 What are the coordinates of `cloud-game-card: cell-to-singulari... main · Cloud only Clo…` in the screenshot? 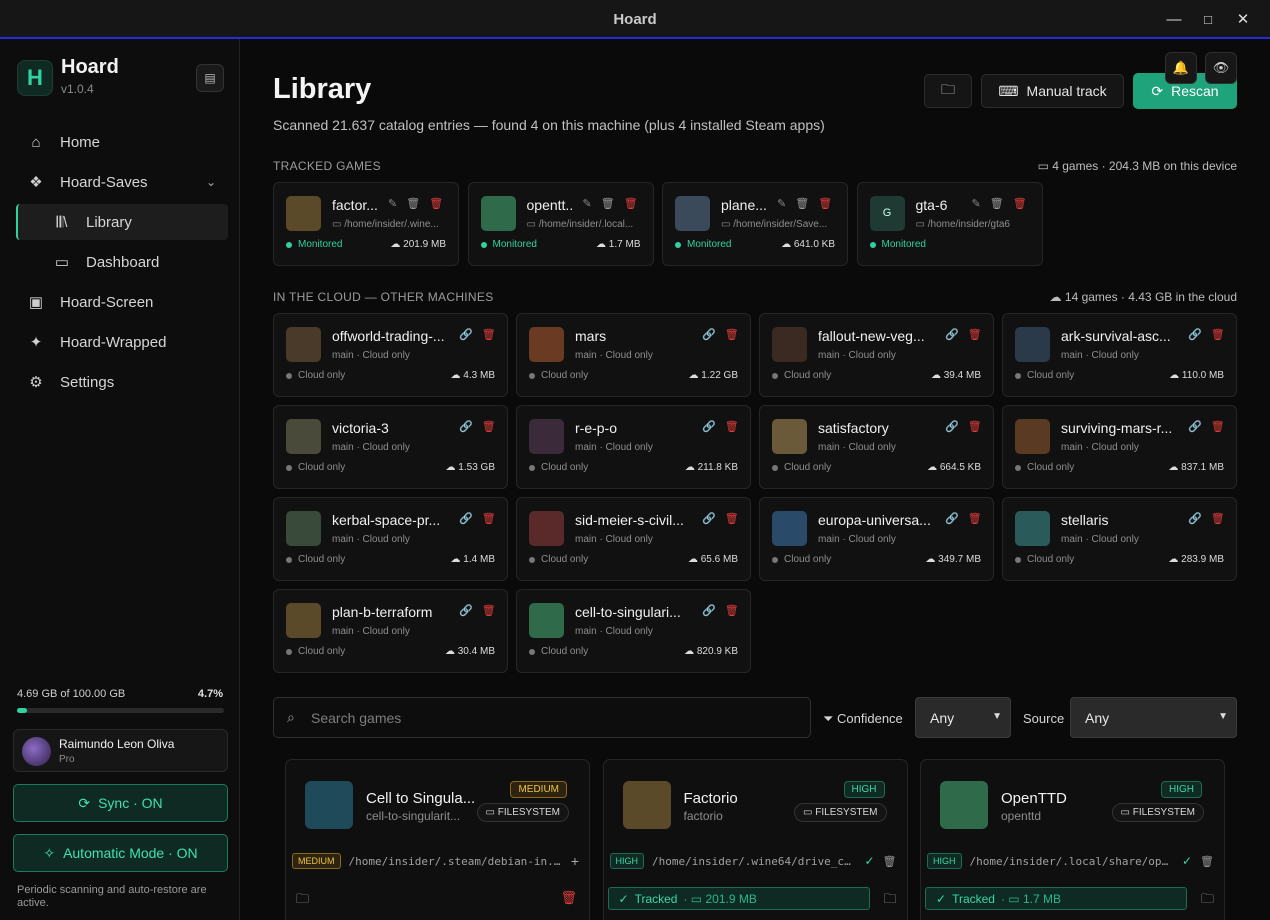 It's located at (633, 631).